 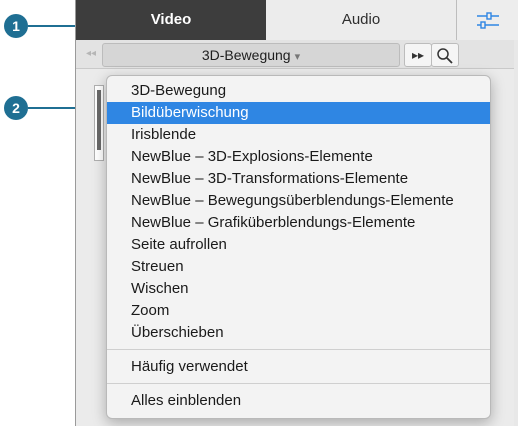 I want to click on tab-video: Video, so click(x=171, y=20).